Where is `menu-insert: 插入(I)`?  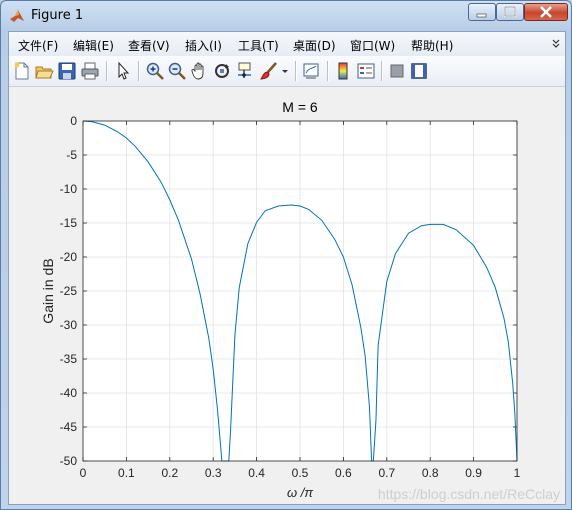 menu-insert: 插入(I) is located at coordinates (203, 45).